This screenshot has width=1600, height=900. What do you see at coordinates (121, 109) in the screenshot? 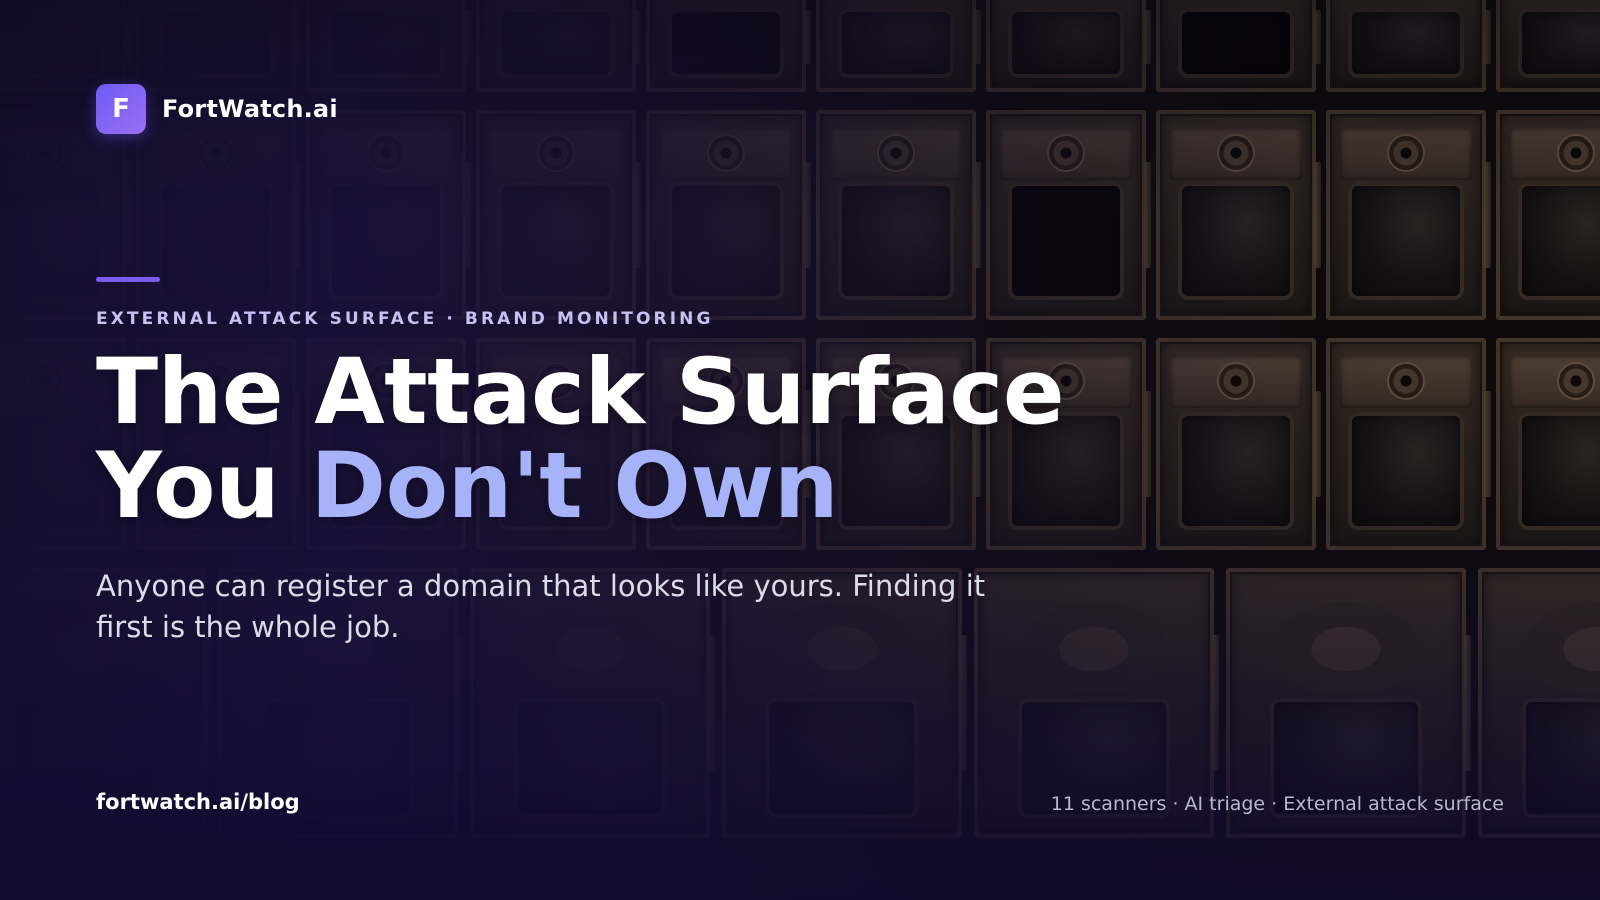
I see `logo-mark-icon: F` at bounding box center [121, 109].